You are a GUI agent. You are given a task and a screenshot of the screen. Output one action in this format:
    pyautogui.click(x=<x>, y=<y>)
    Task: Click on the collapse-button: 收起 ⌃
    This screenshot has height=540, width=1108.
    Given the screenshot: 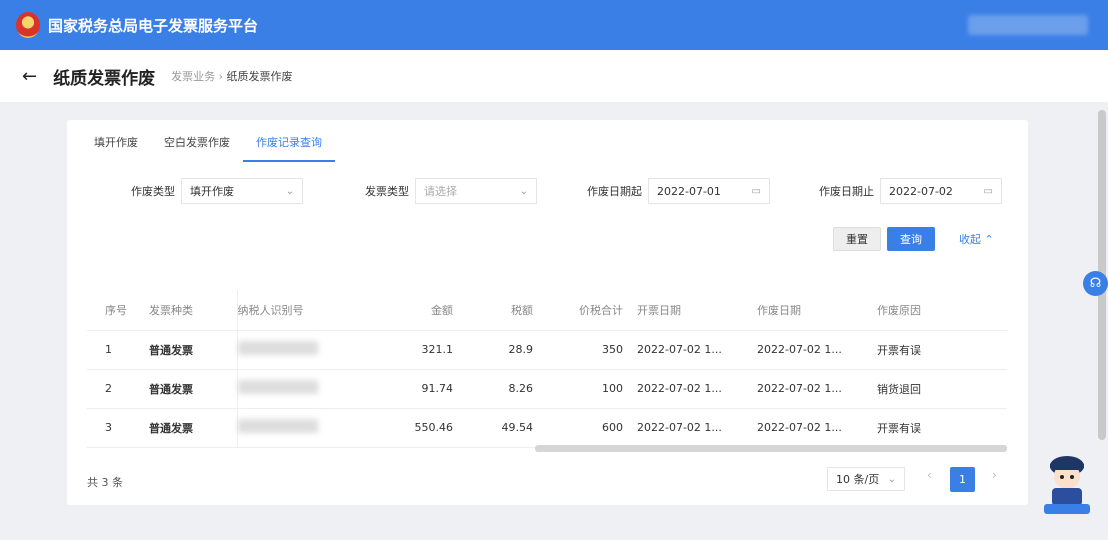 What is the action you would take?
    pyautogui.click(x=976, y=239)
    